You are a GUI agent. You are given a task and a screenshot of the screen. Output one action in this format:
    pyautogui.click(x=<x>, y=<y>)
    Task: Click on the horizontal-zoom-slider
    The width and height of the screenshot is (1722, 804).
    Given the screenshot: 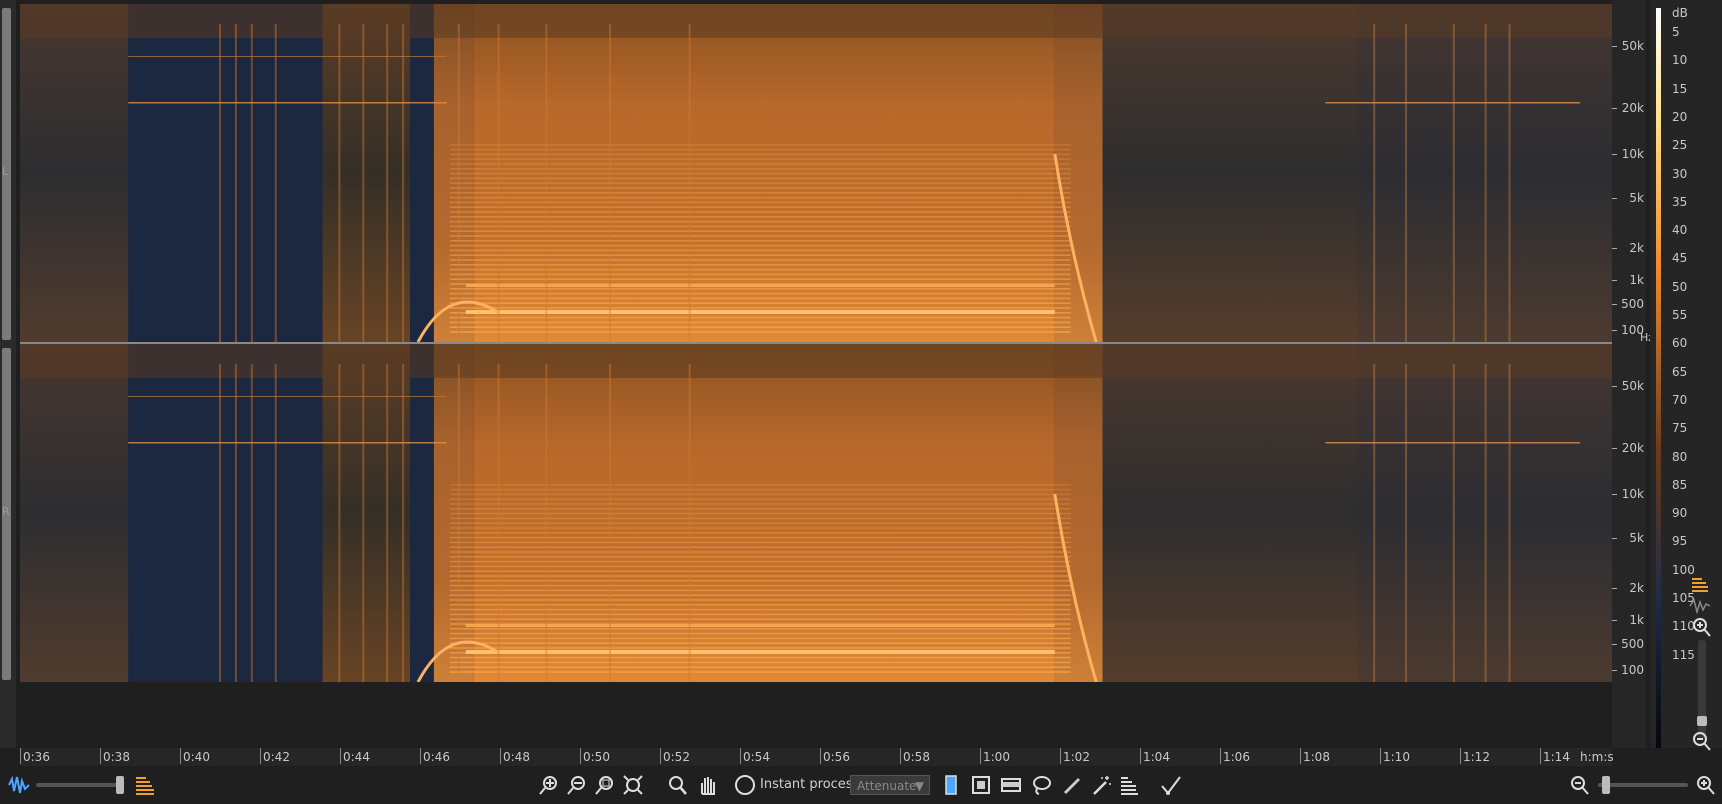 What is the action you would take?
    pyautogui.click(x=1643, y=785)
    